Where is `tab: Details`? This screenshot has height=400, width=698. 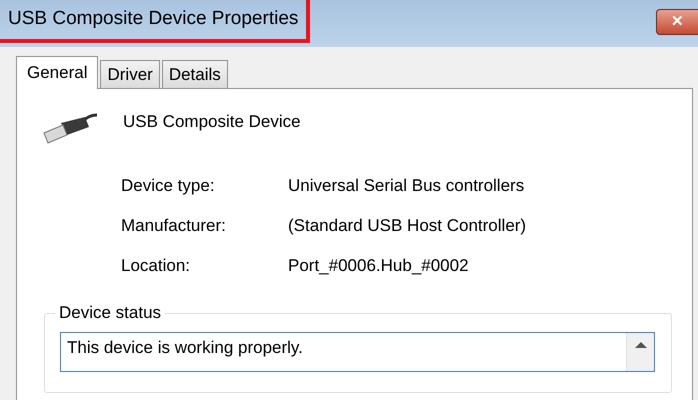 tab: Details is located at coordinates (195, 74).